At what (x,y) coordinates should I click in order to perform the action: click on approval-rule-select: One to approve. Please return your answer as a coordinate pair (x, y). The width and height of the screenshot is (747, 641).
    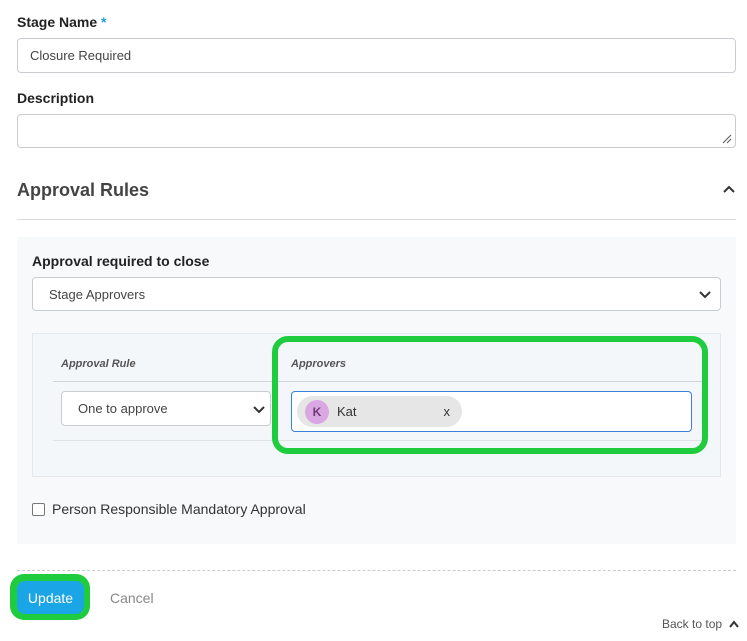
    Looking at the image, I should click on (166, 408).